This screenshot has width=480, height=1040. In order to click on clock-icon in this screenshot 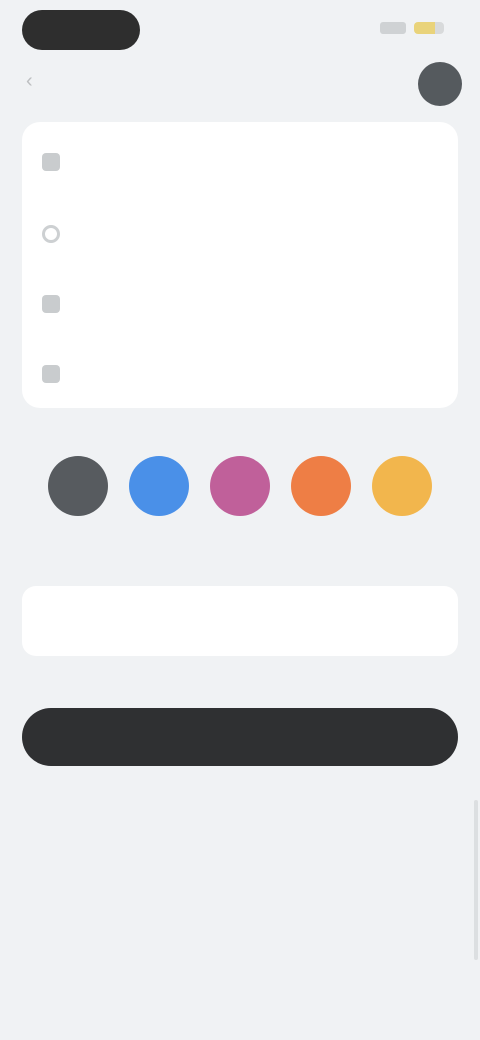, I will do `click(51, 234)`.